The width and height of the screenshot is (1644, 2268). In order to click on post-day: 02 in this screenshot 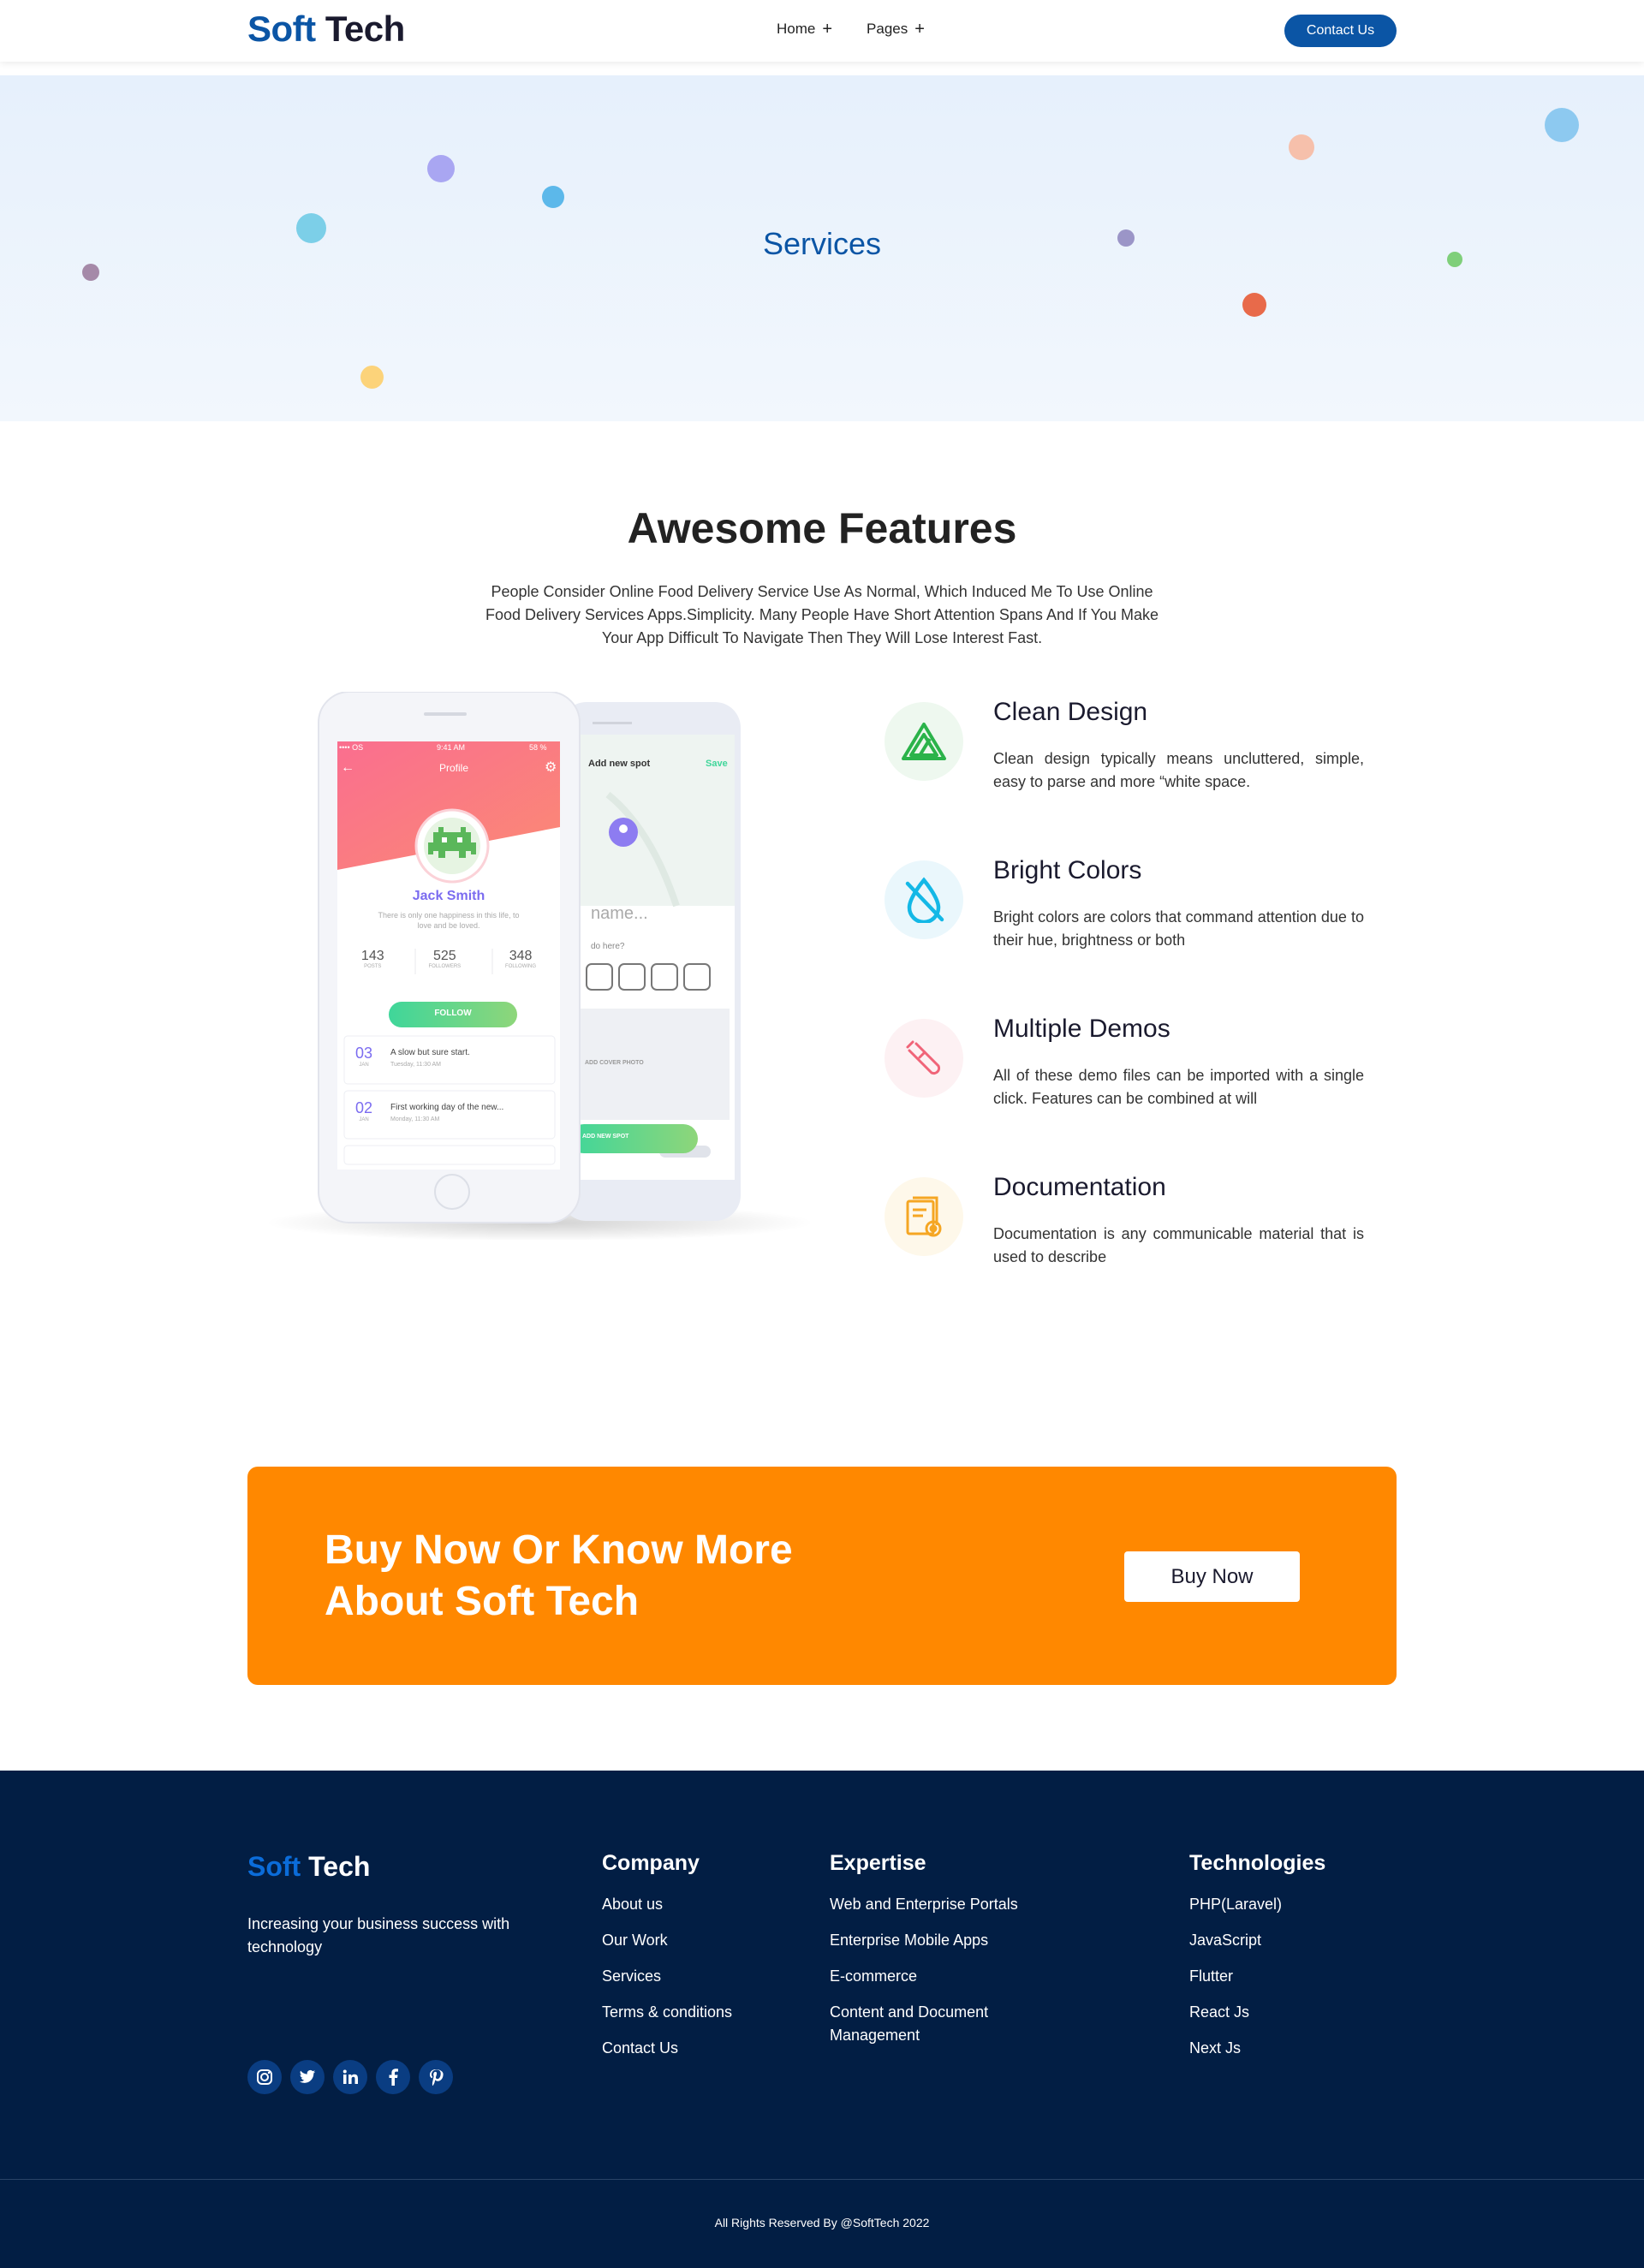, I will do `click(363, 1107)`.